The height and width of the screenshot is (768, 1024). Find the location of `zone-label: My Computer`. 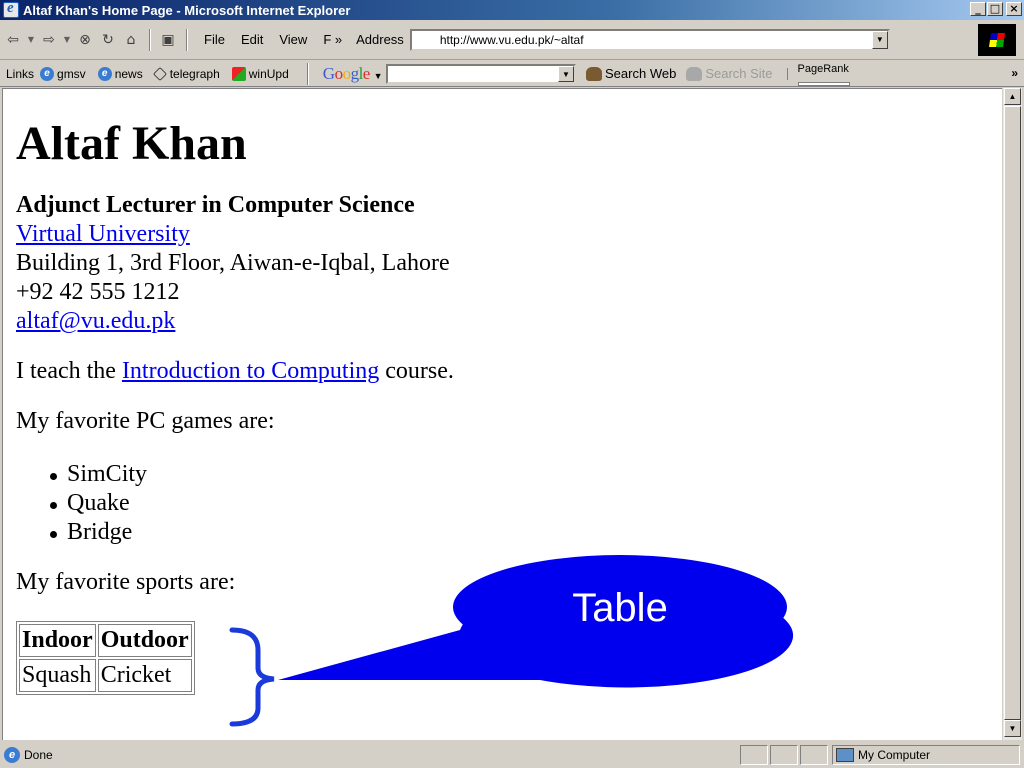

zone-label: My Computer is located at coordinates (894, 755).